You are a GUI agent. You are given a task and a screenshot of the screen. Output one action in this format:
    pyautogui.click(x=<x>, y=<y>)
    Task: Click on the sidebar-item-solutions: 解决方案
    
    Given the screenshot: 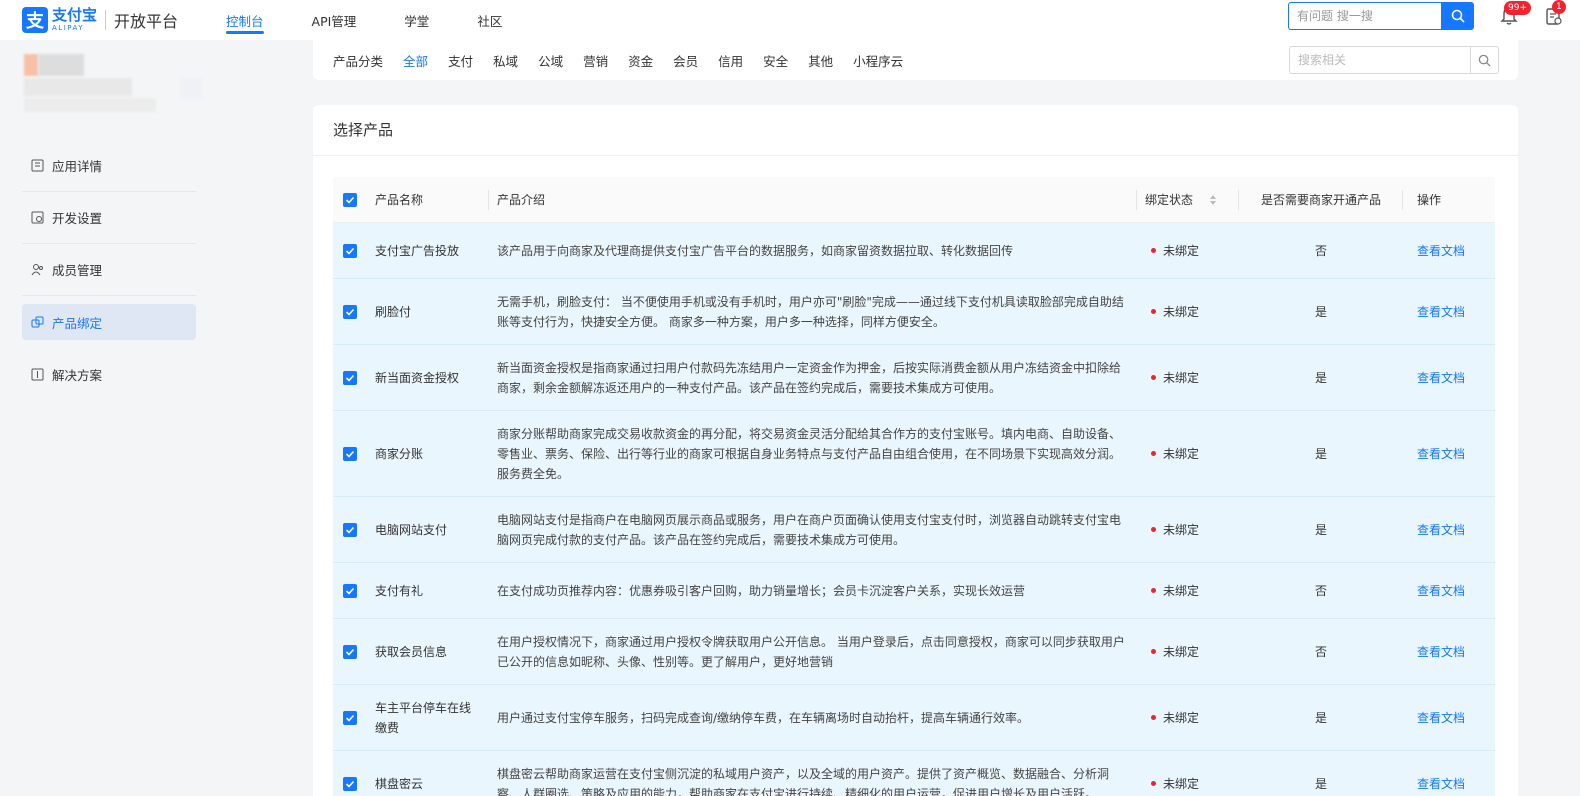 What is the action you would take?
    pyautogui.click(x=109, y=374)
    